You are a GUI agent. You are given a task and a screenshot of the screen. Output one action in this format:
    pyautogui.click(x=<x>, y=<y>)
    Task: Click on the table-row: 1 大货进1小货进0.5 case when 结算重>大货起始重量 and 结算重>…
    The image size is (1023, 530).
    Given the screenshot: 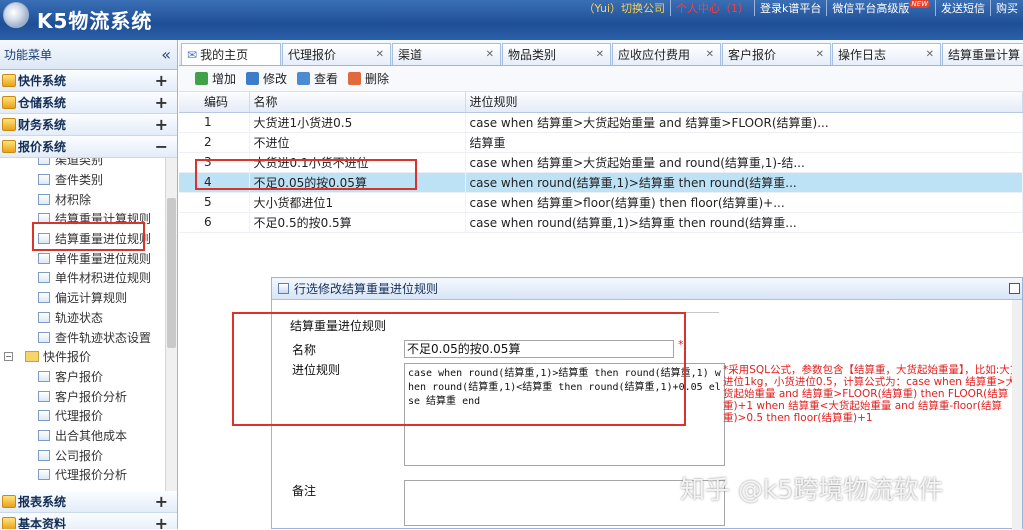 What is the action you would take?
    pyautogui.click(x=601, y=122)
    